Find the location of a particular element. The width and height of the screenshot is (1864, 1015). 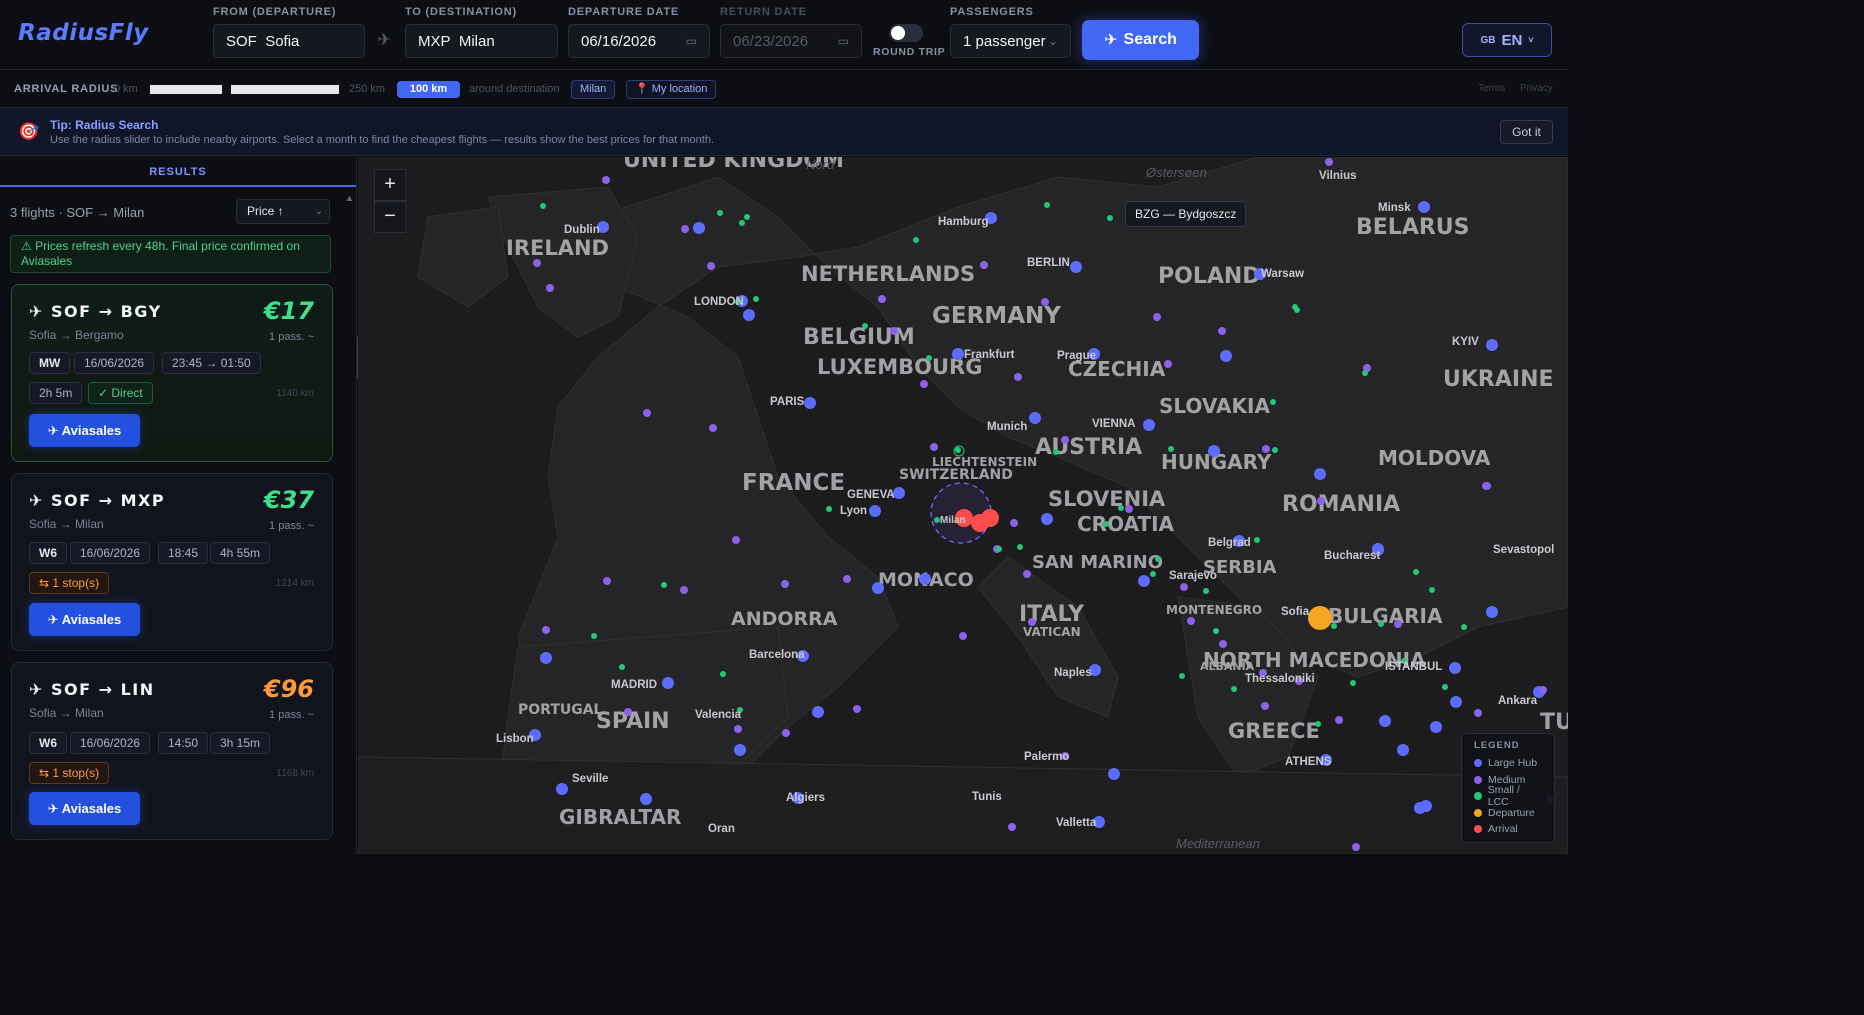

search-button: ✈ Search is located at coordinates (1140, 40).